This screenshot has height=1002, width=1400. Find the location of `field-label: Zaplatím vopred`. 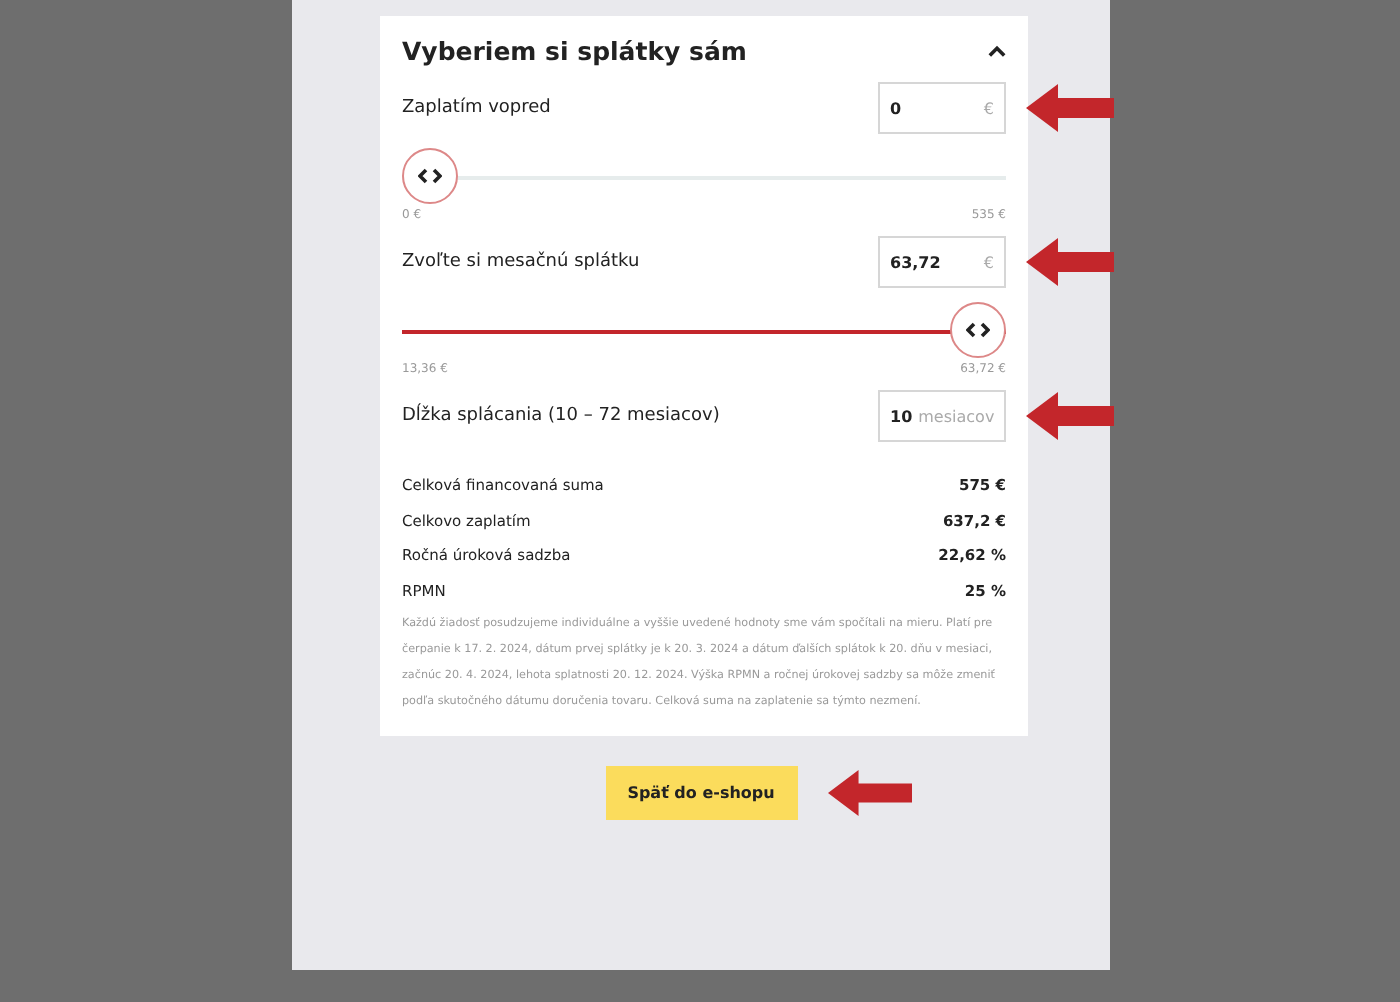

field-label: Zaplatím vopred is located at coordinates (476, 108).